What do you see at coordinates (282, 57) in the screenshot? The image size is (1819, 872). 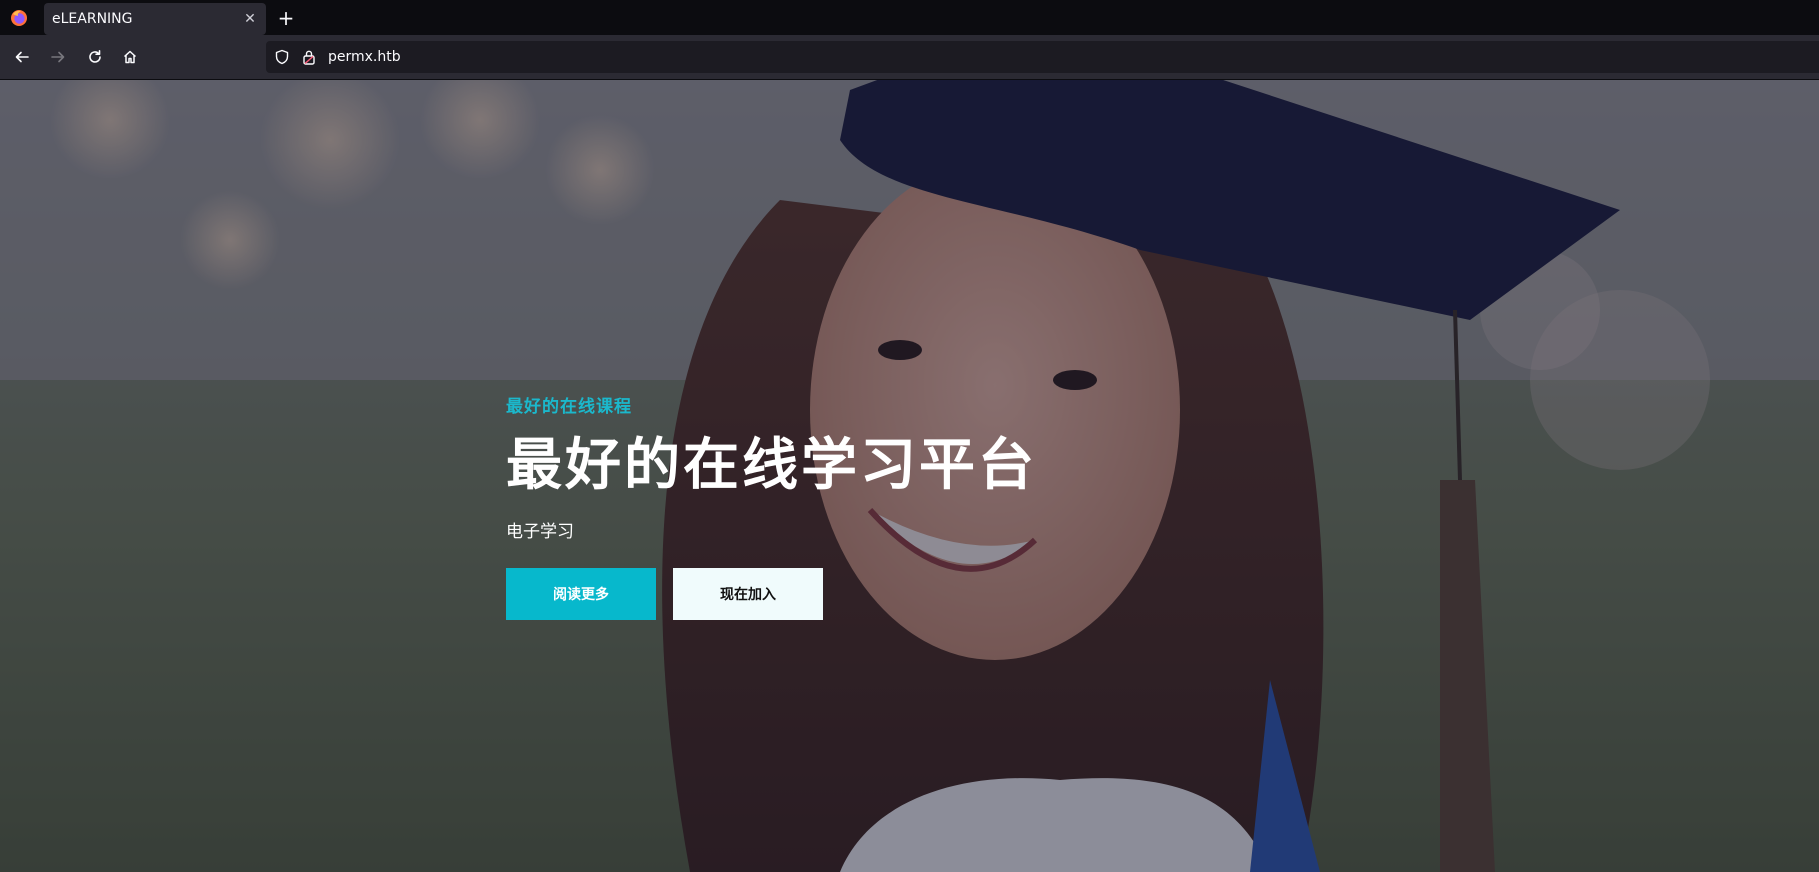 I see `shield-icon` at bounding box center [282, 57].